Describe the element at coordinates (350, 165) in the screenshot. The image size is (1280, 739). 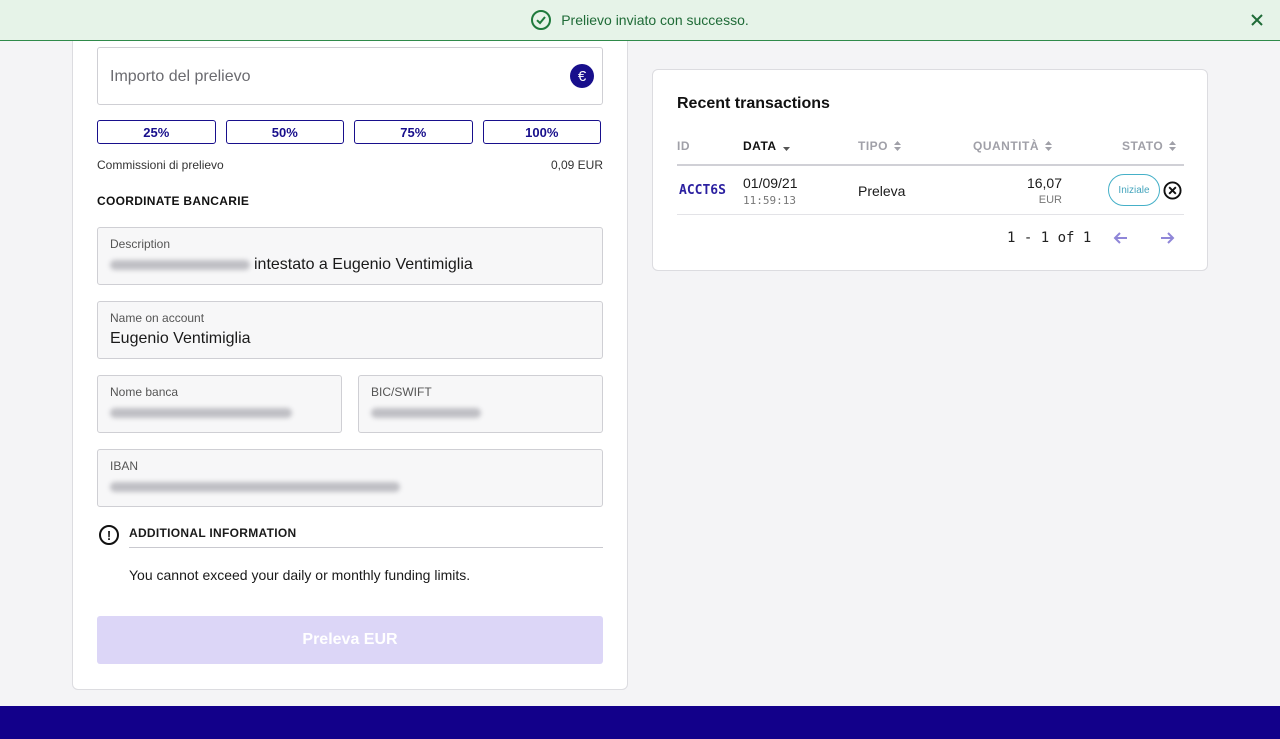
I see `fee-row: Commissioni di prelievo 0,09 EUR` at that location.